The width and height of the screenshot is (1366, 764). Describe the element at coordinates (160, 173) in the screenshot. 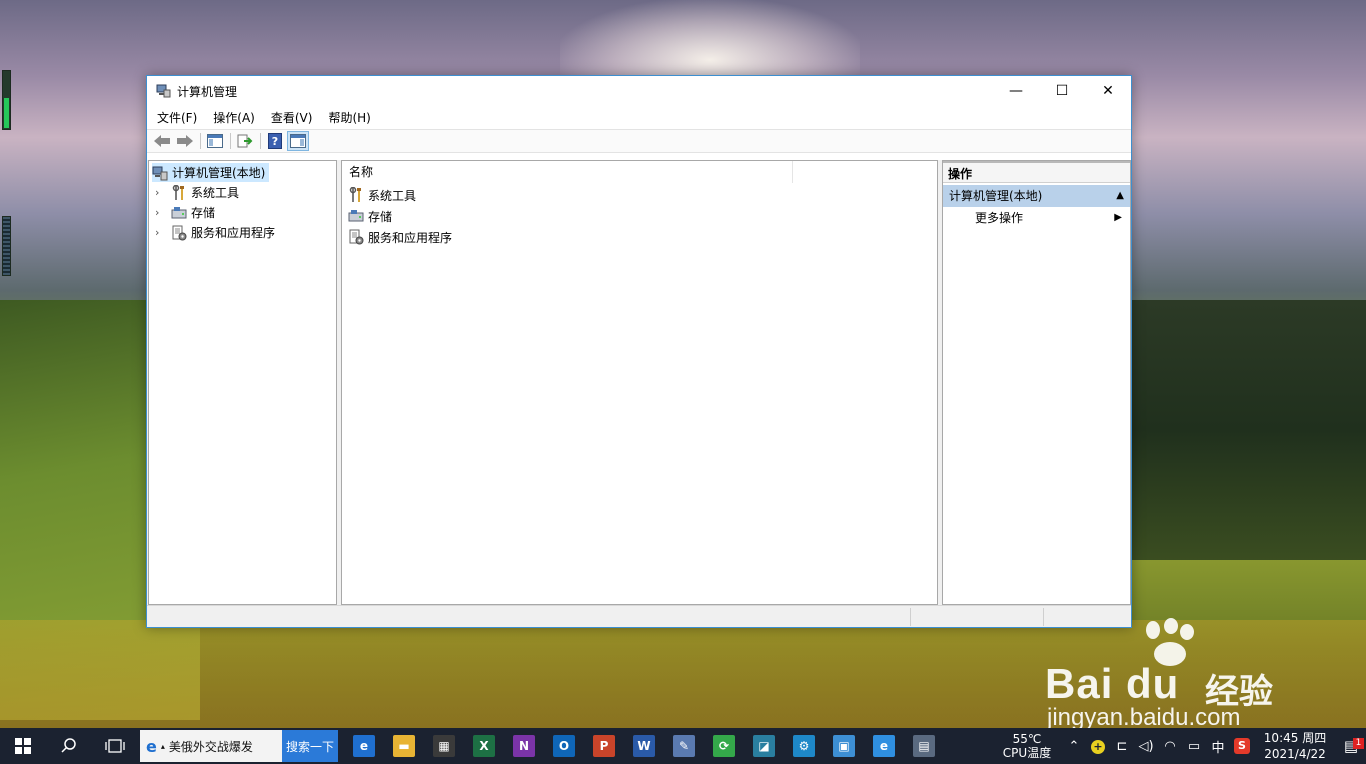

I see `computer-management-icon` at that location.